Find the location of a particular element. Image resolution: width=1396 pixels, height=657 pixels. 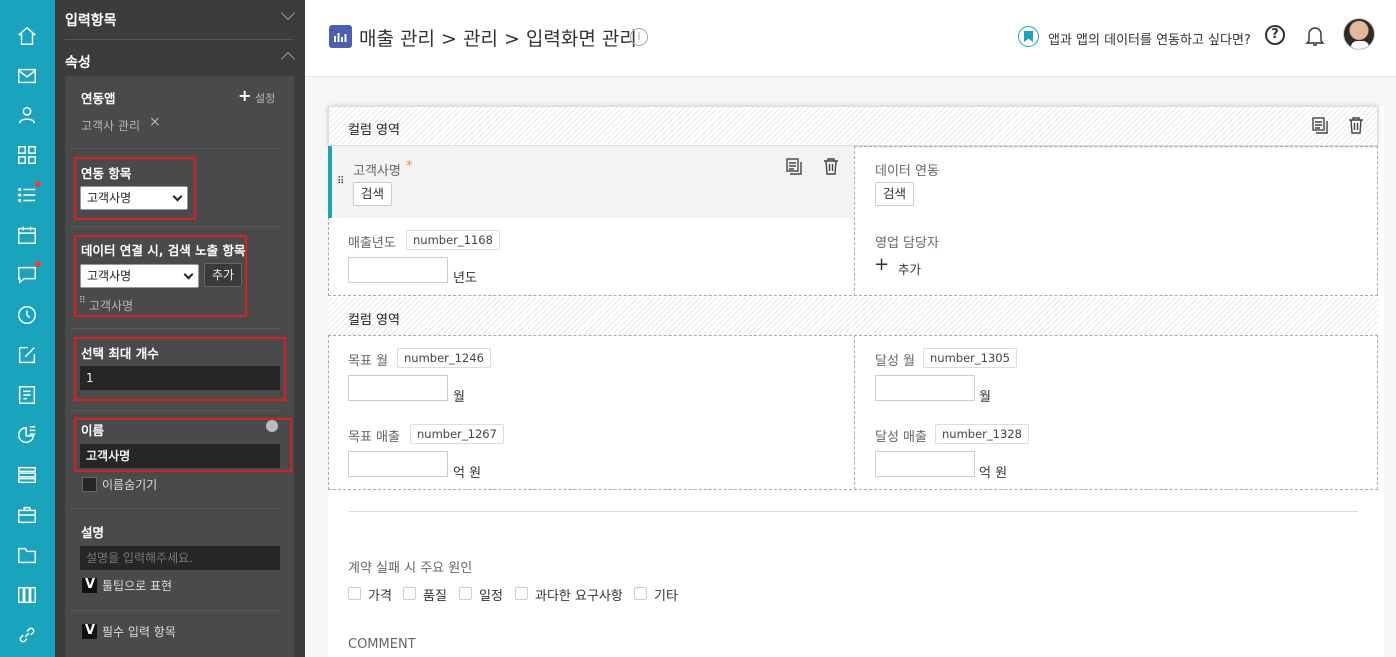

target-sales-input is located at coordinates (398, 464).